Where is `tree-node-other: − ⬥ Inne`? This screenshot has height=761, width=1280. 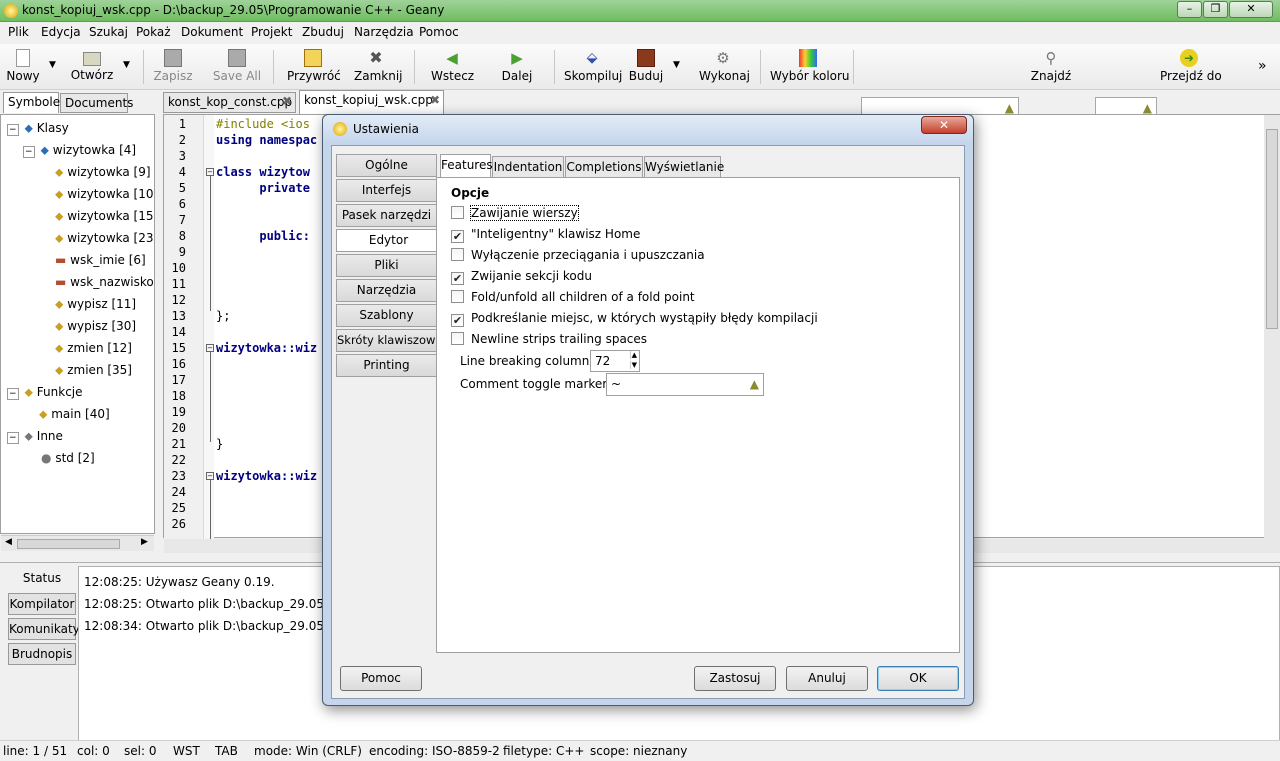
tree-node-other: − ⬥ Inne is located at coordinates (35, 436).